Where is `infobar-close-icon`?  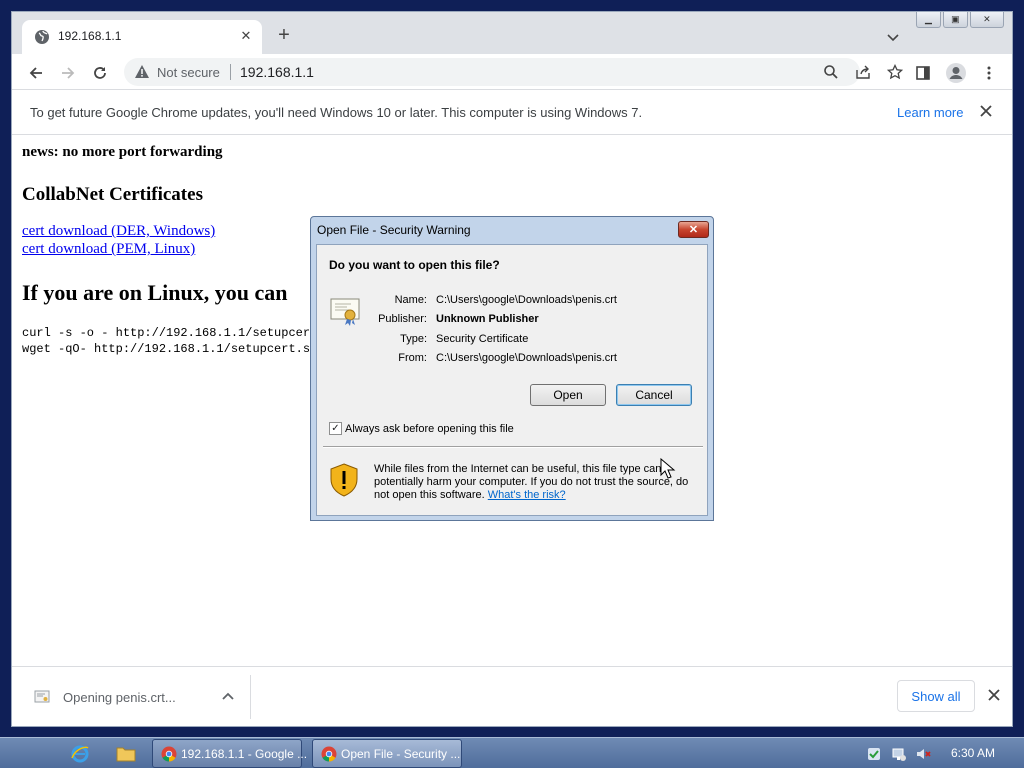
infobar-close-icon is located at coordinates (986, 111).